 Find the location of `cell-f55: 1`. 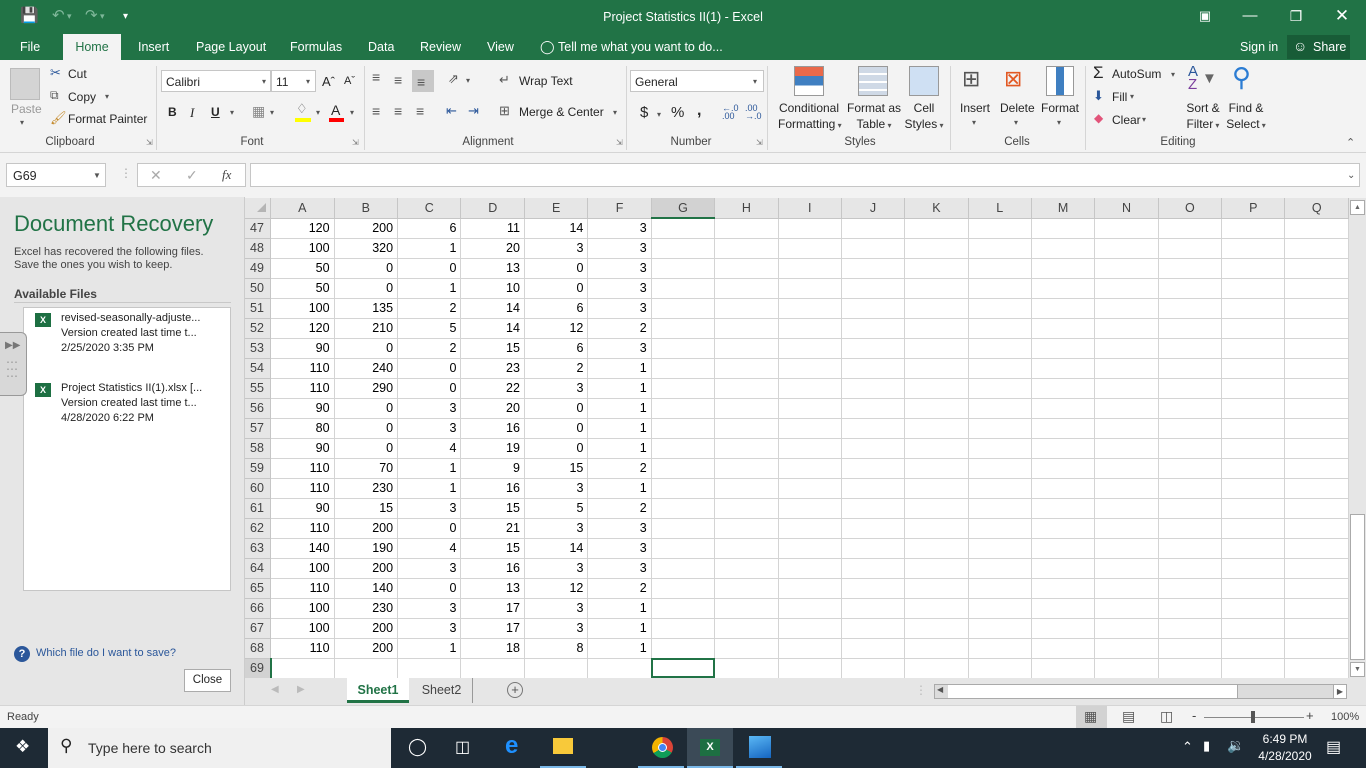

cell-f55: 1 is located at coordinates (619, 388).